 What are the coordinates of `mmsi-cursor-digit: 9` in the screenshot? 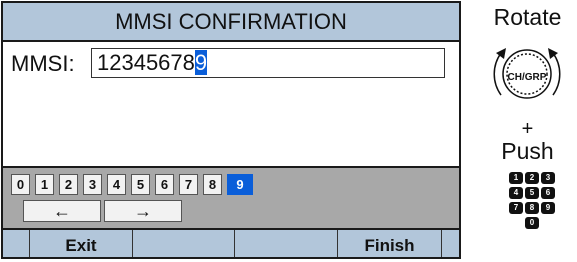 It's located at (201, 62).